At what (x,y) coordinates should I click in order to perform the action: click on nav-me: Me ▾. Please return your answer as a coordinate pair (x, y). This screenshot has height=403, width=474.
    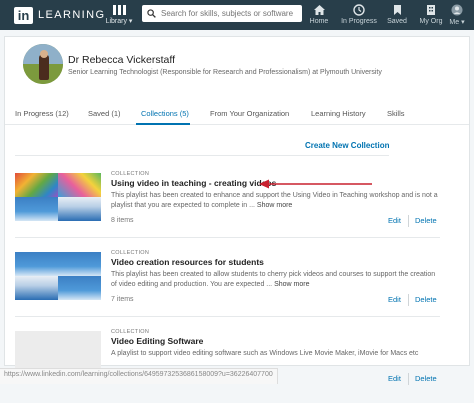
    Looking at the image, I should click on (457, 14).